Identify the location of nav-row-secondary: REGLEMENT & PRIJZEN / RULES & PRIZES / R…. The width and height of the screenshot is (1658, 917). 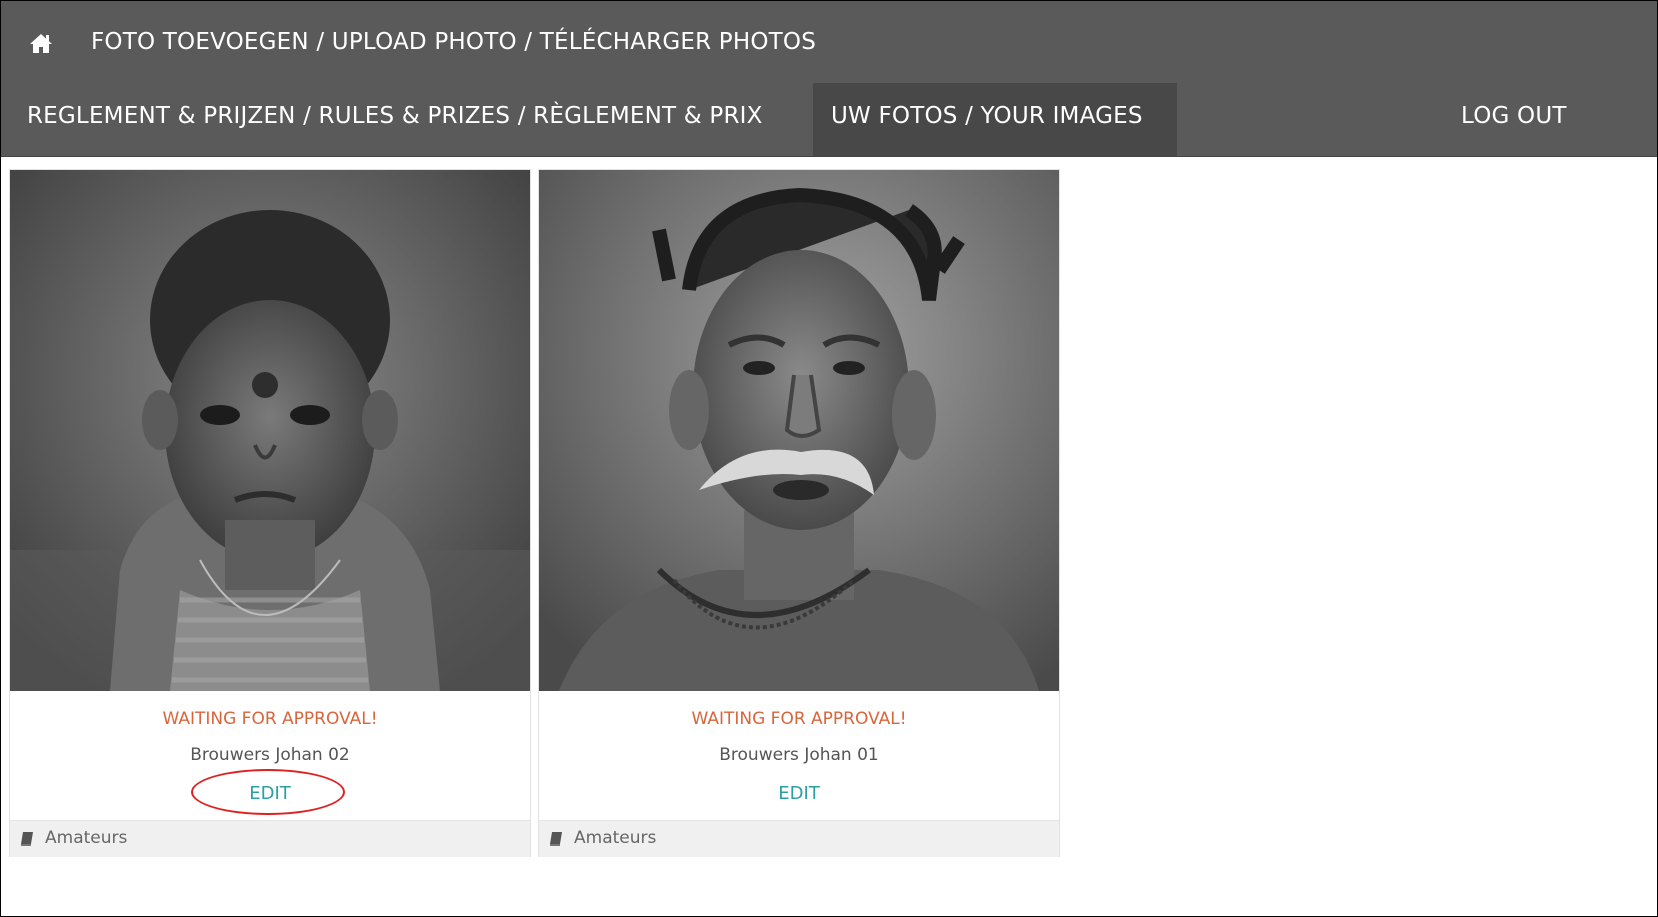
(829, 119).